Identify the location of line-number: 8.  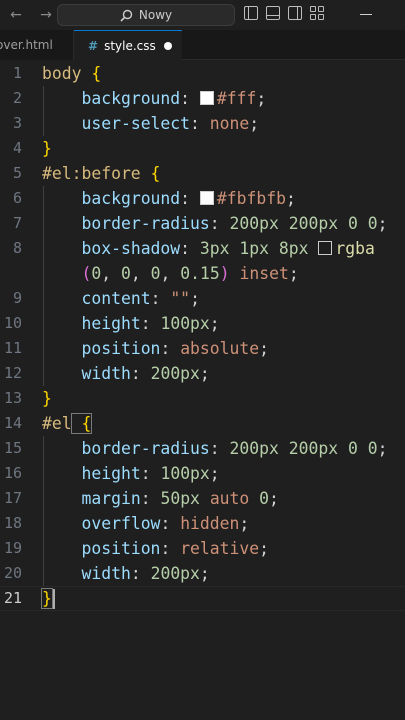
(17, 248).